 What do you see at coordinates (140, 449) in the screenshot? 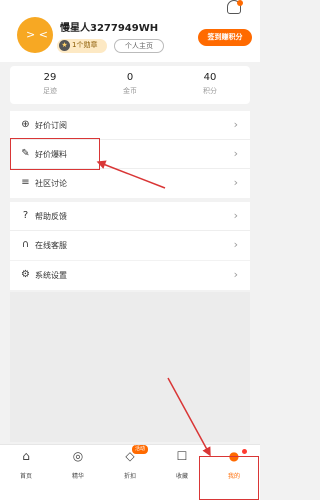
I see `activity-badge: 活动` at bounding box center [140, 449].